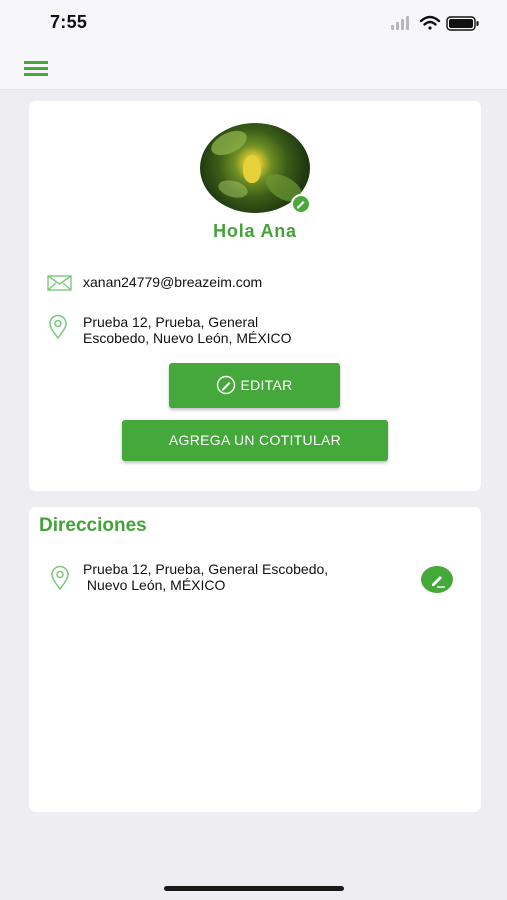 The width and height of the screenshot is (507, 900). I want to click on edit-circle-icon, so click(226, 384).